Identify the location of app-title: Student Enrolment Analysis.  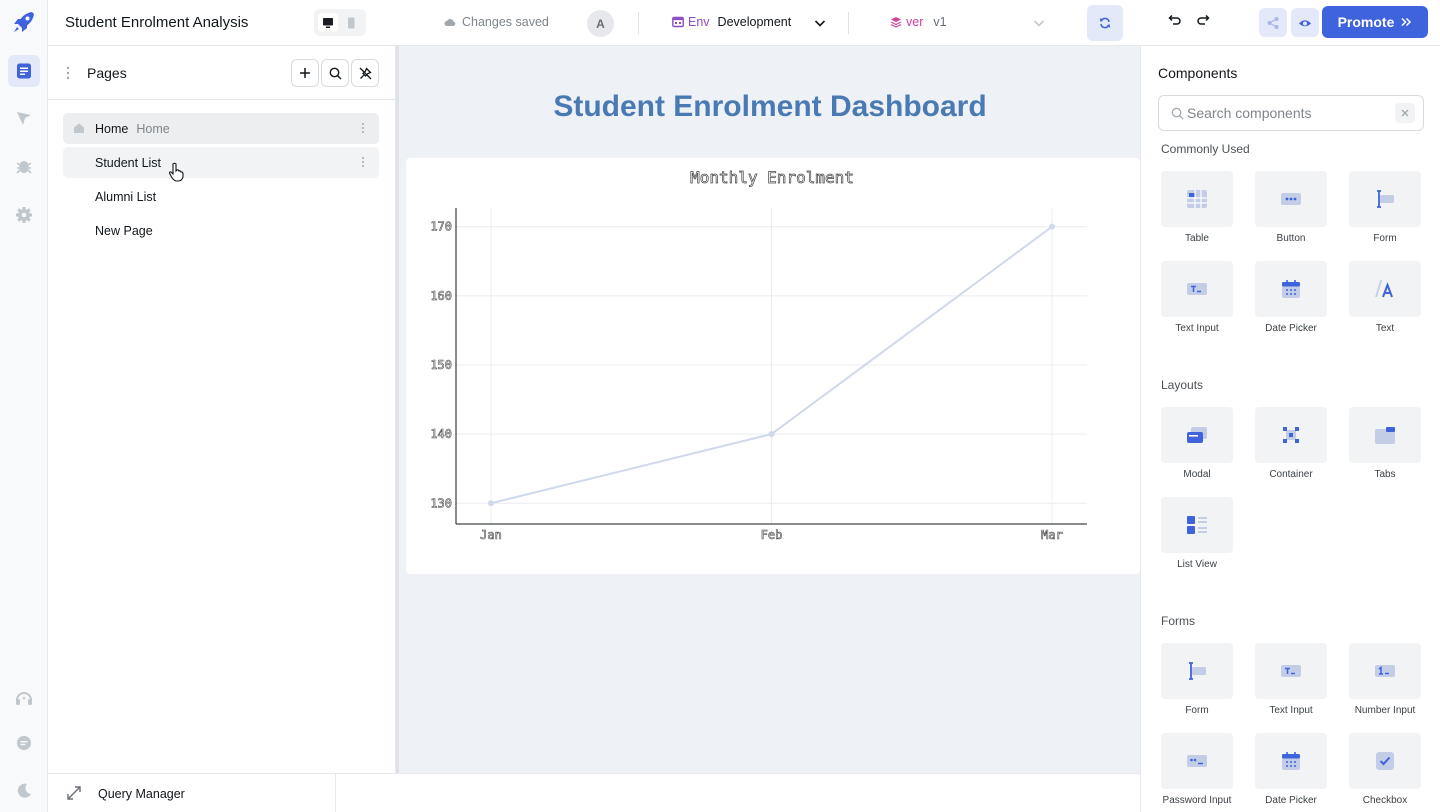
(156, 22).